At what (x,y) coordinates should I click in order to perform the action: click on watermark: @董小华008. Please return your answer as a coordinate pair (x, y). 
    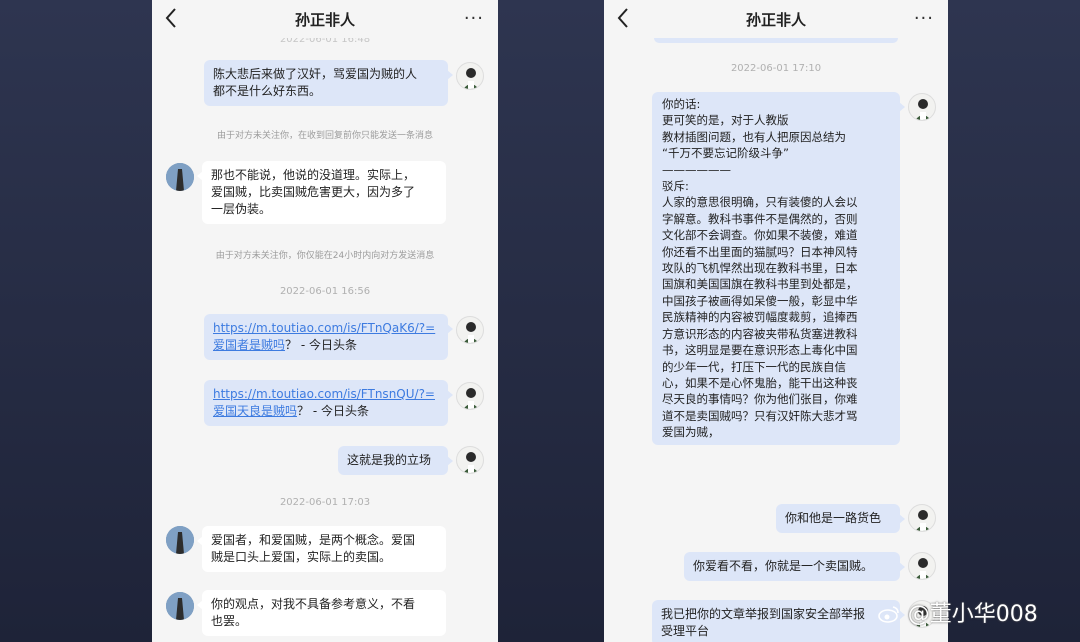
    Looking at the image, I should click on (958, 612).